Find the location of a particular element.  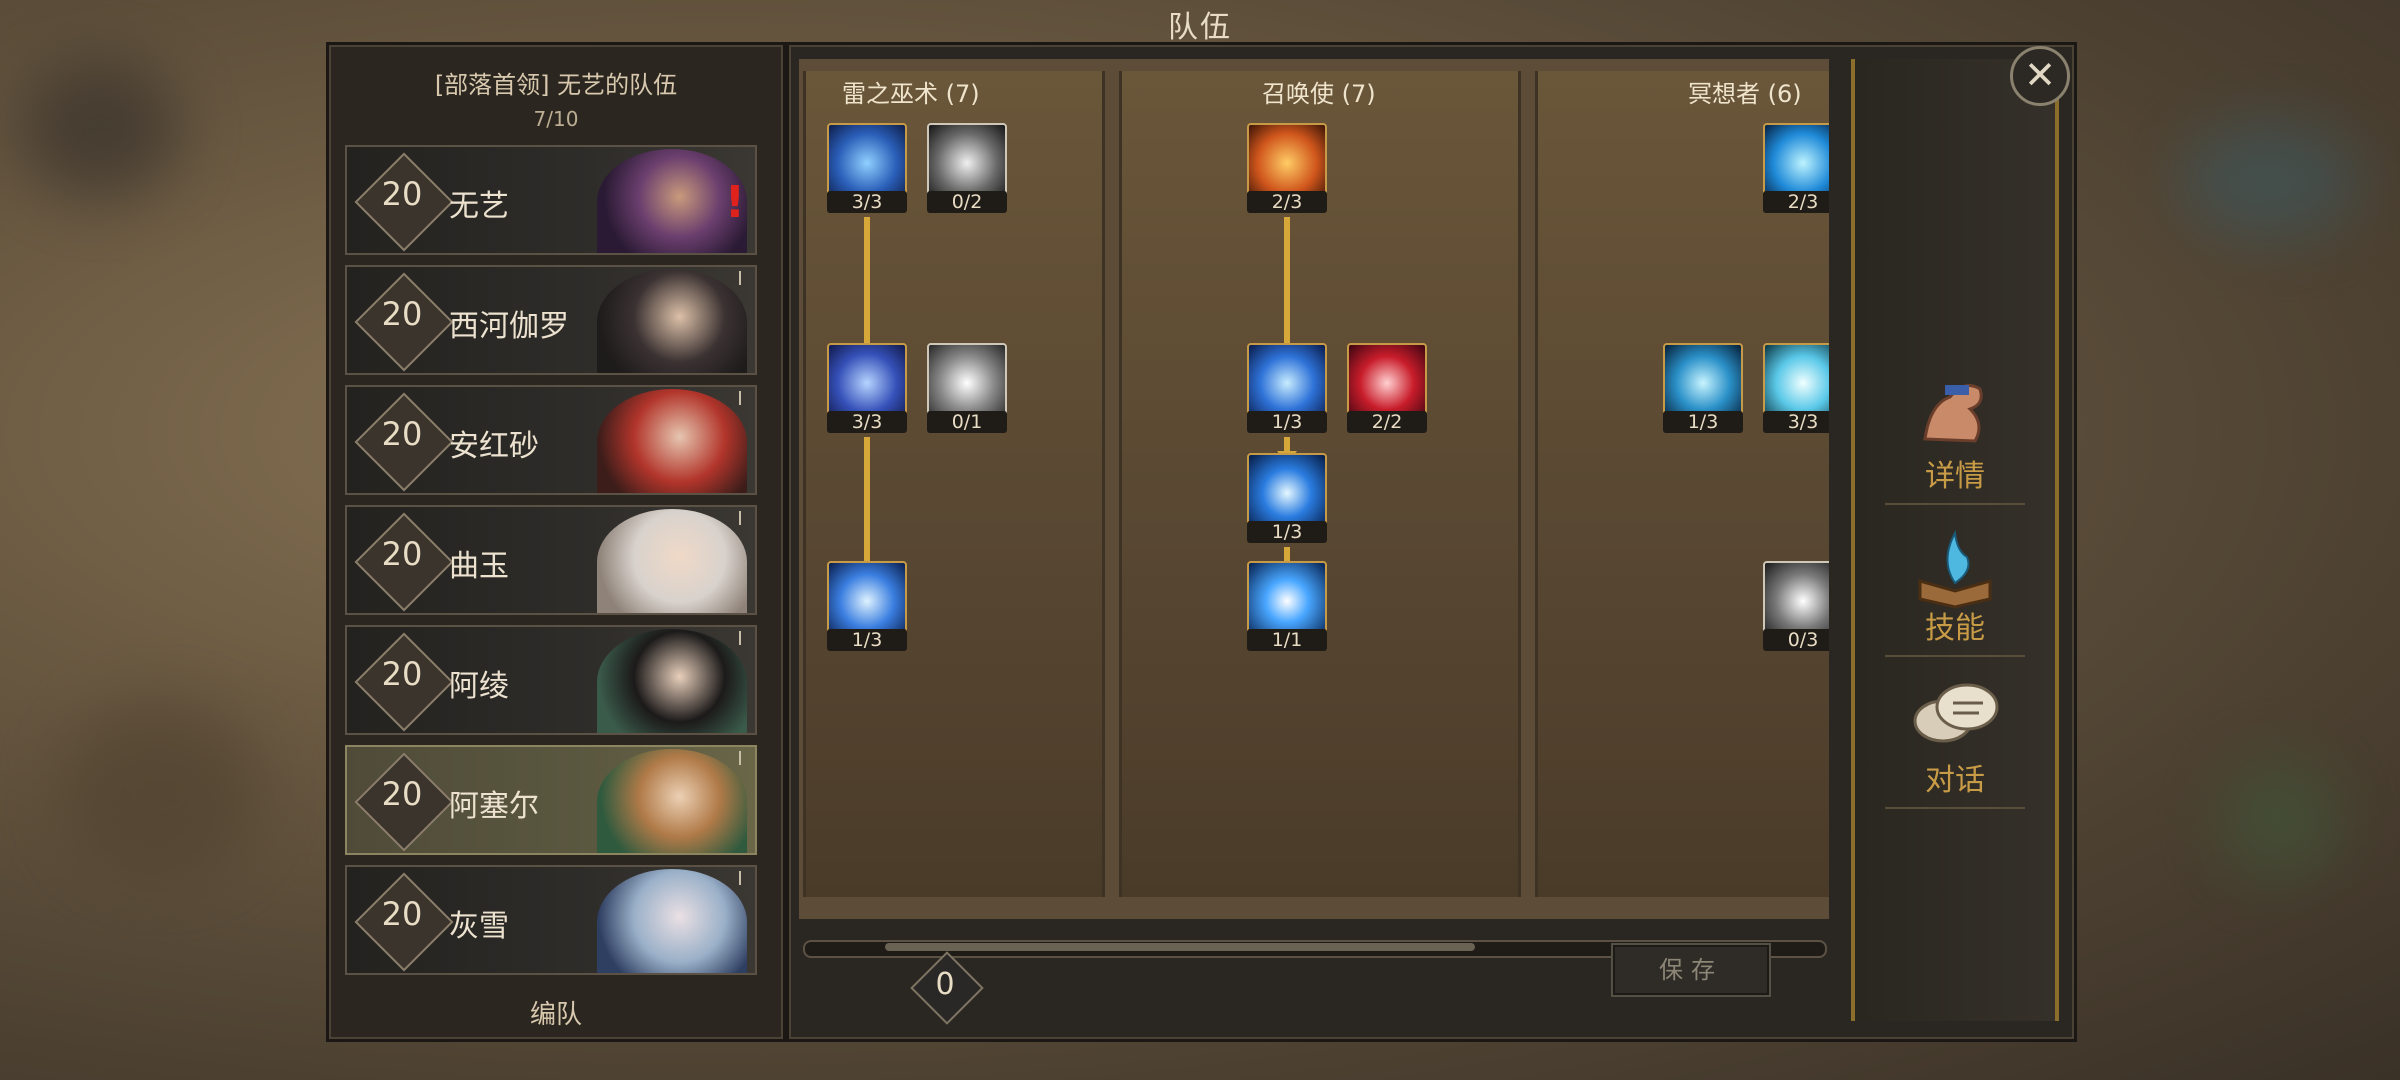

flame-book-icon is located at coordinates (1955, 569).